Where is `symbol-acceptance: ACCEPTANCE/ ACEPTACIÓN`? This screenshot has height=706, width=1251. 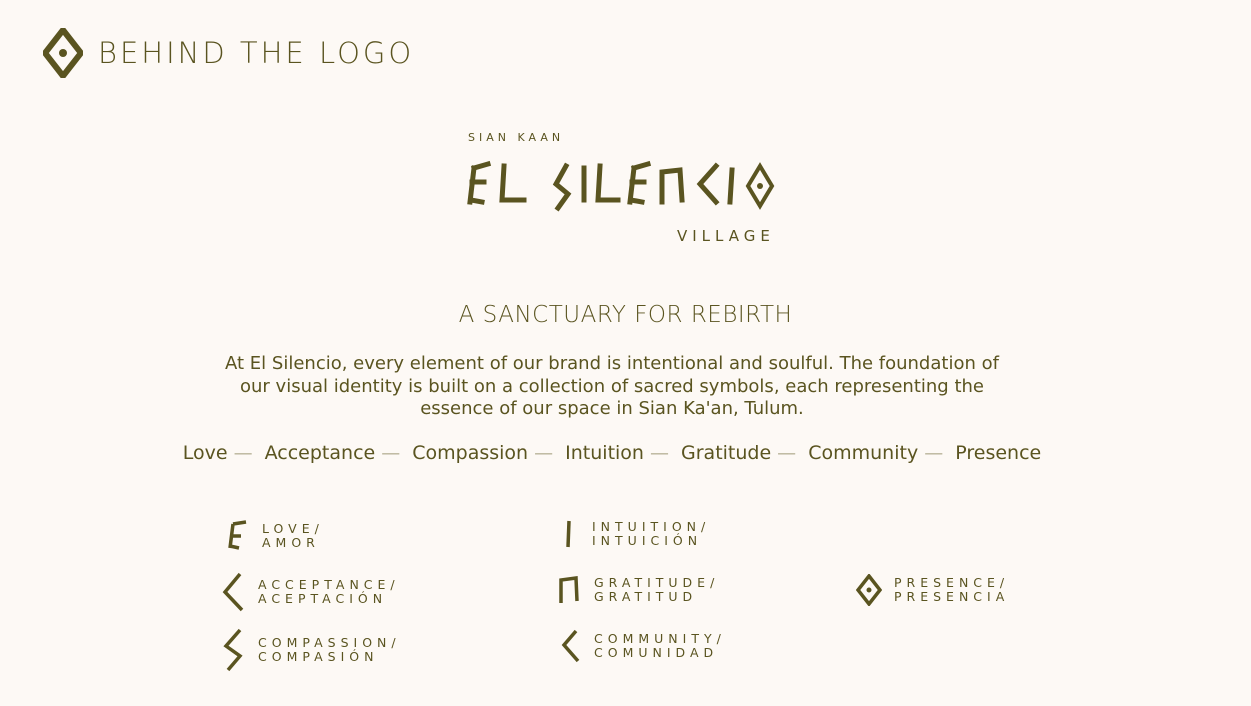
symbol-acceptance: ACCEPTANCE/ ACEPTACIÓN is located at coordinates (310, 592).